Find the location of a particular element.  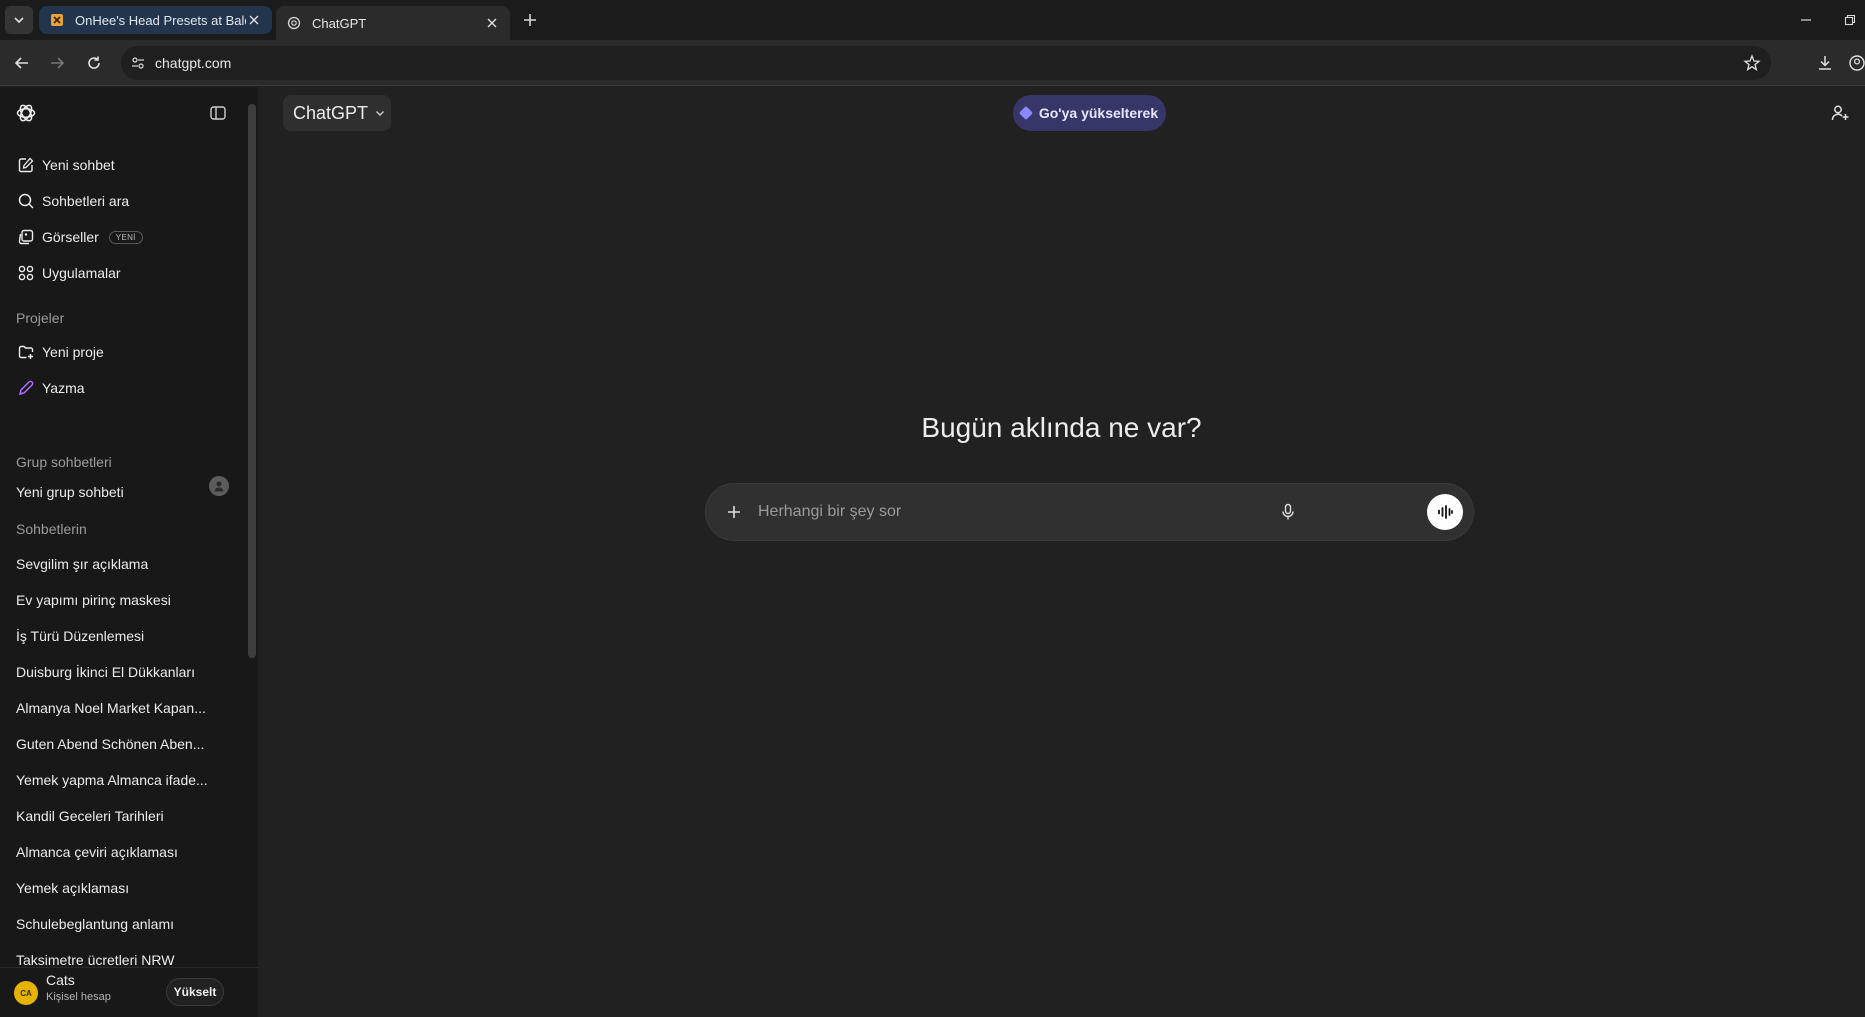

new-tab-button is located at coordinates (530, 20).